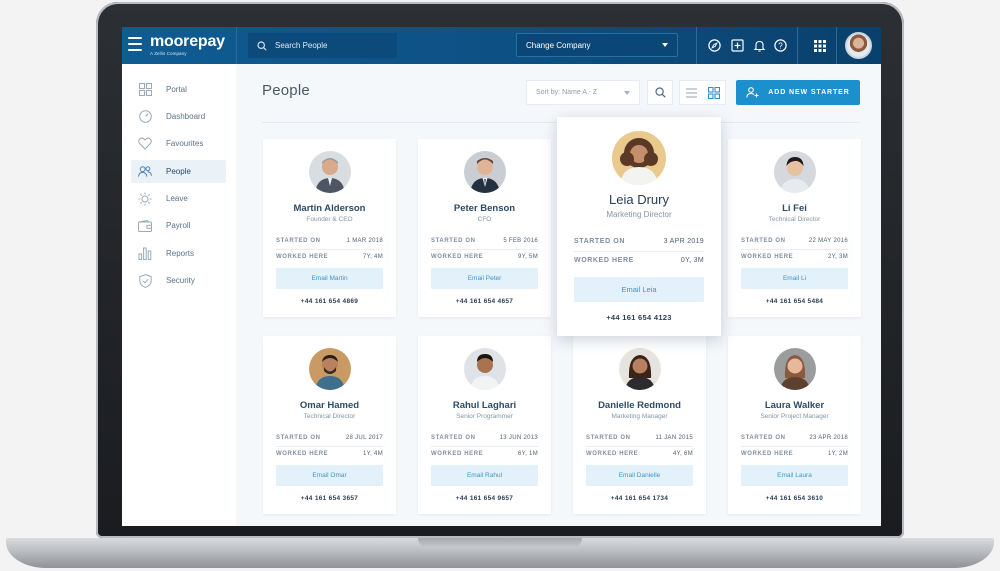 This screenshot has height=571, width=1000. What do you see at coordinates (178, 280) in the screenshot?
I see `sidebar-item-security: Security` at bounding box center [178, 280].